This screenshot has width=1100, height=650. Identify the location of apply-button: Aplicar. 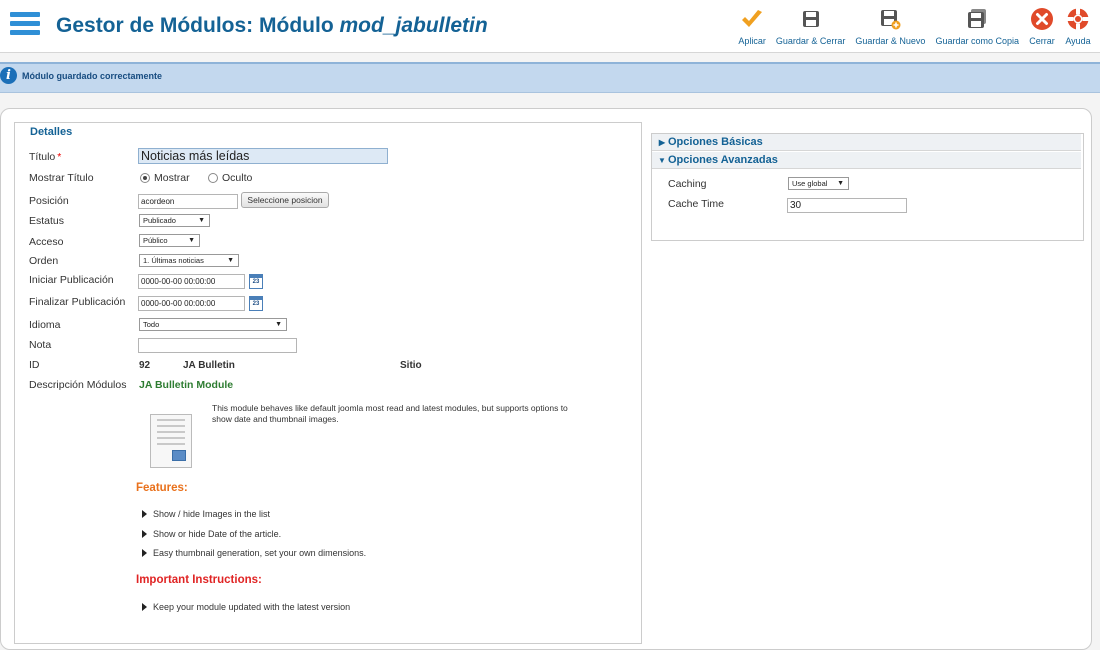
(752, 26).